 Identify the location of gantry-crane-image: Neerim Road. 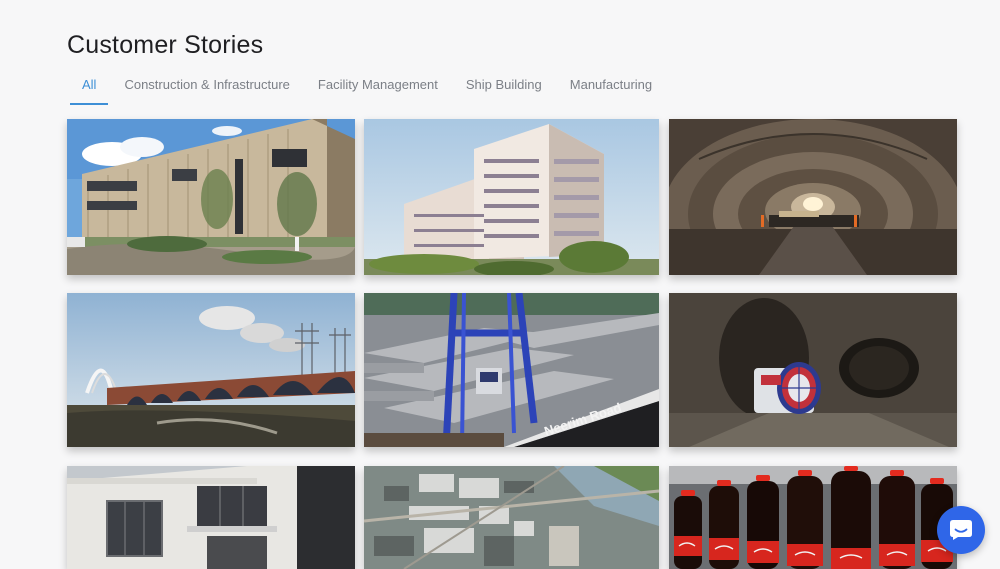
(511, 370).